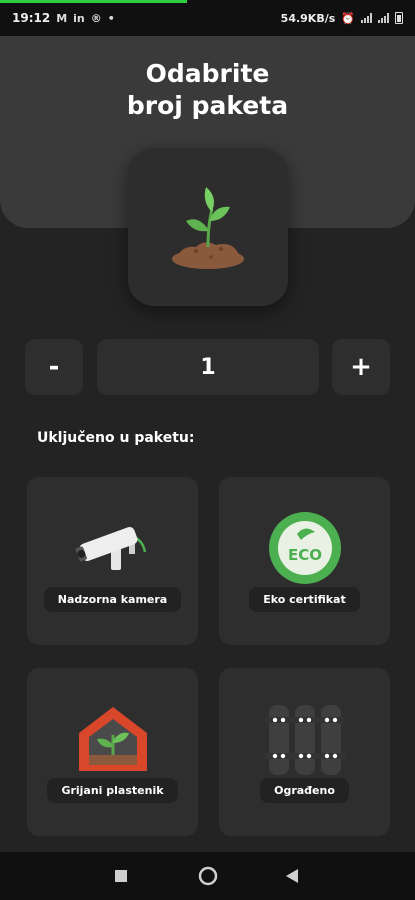 The image size is (415, 900). What do you see at coordinates (304, 790) in the screenshot?
I see `feature-label: Ograđeno` at bounding box center [304, 790].